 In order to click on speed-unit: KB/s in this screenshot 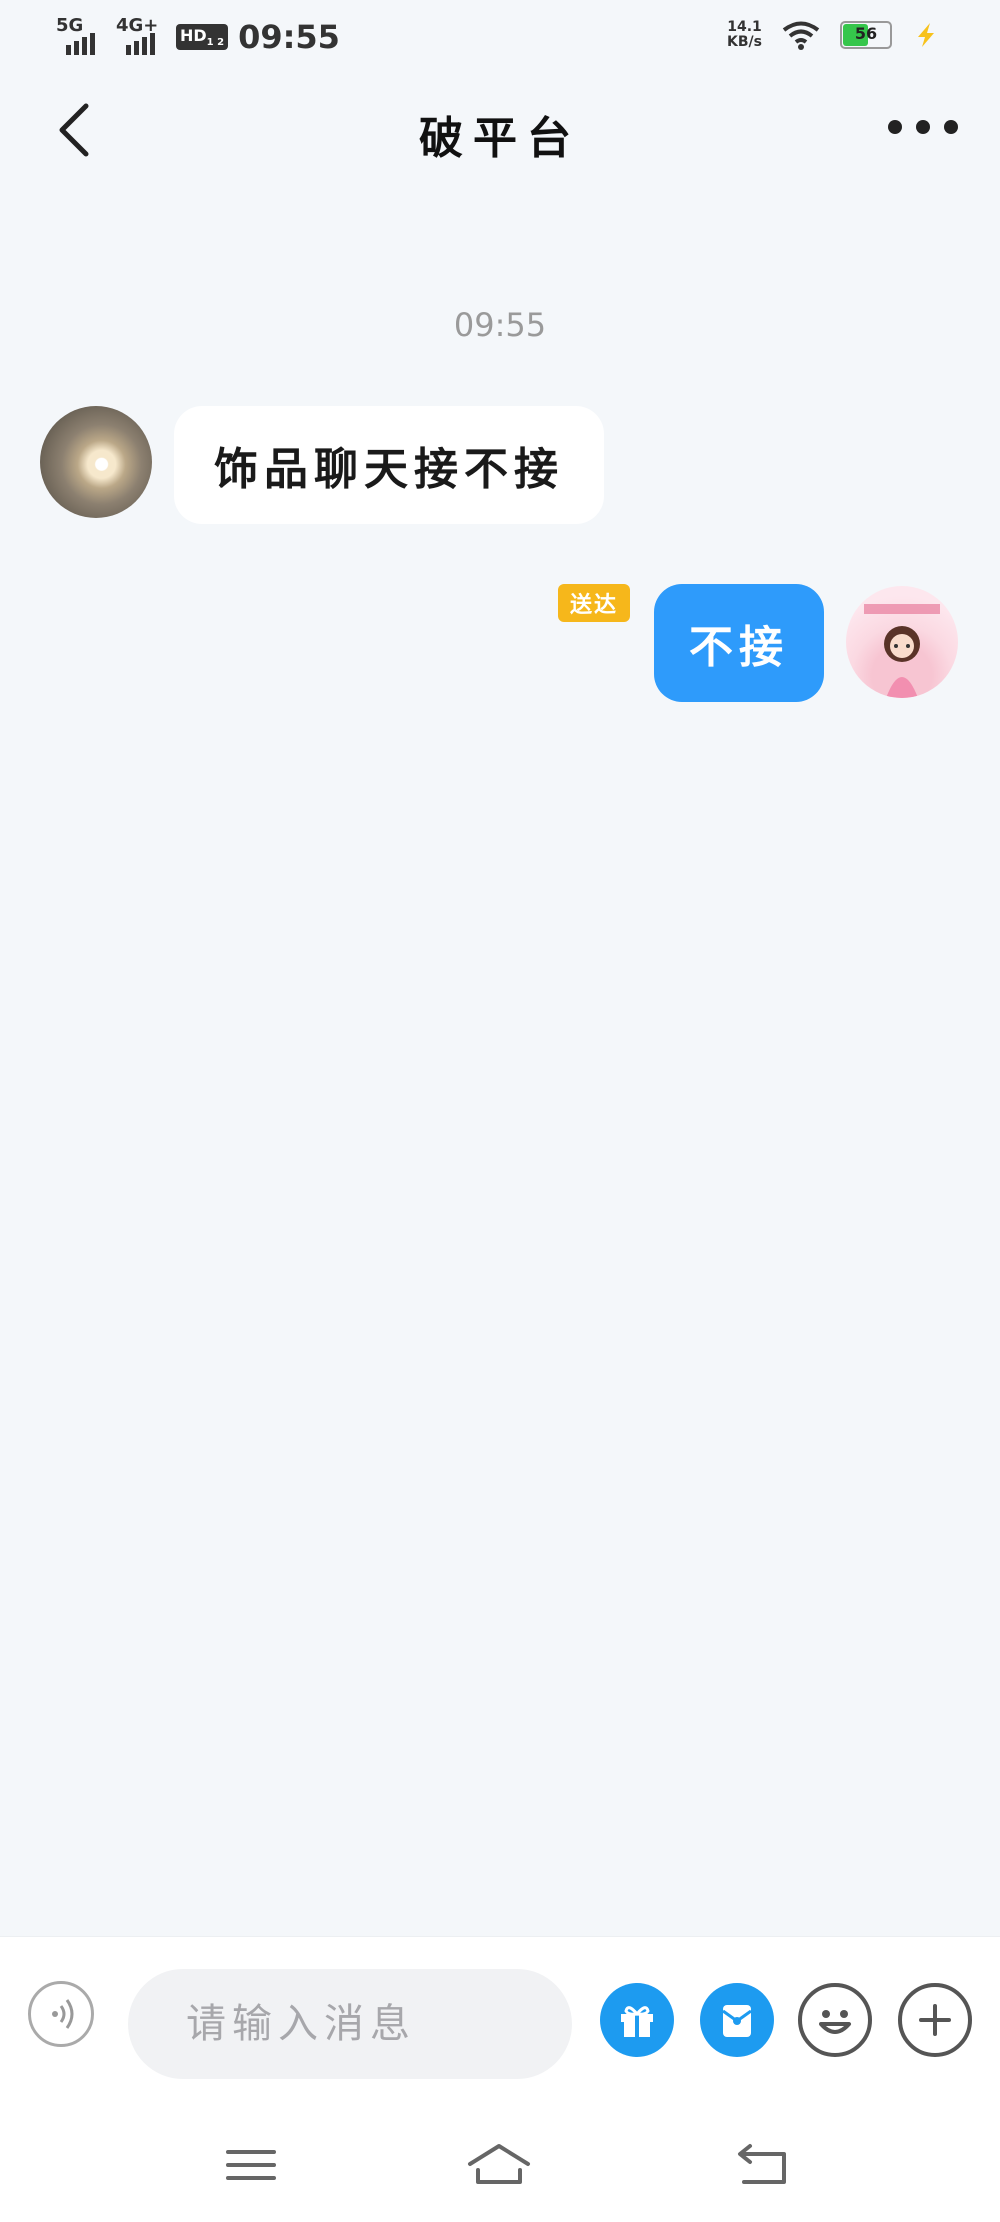, I will do `click(744, 42)`.